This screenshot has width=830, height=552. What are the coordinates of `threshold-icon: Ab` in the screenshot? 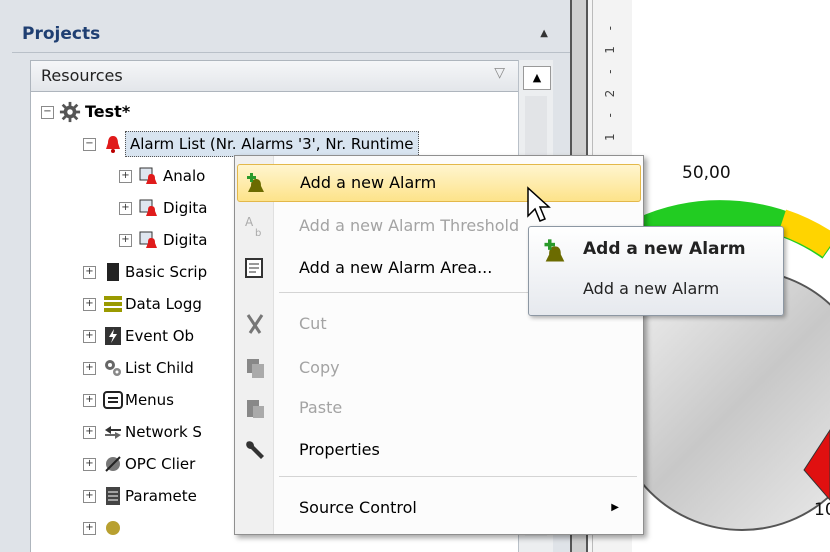 It's located at (253, 226).